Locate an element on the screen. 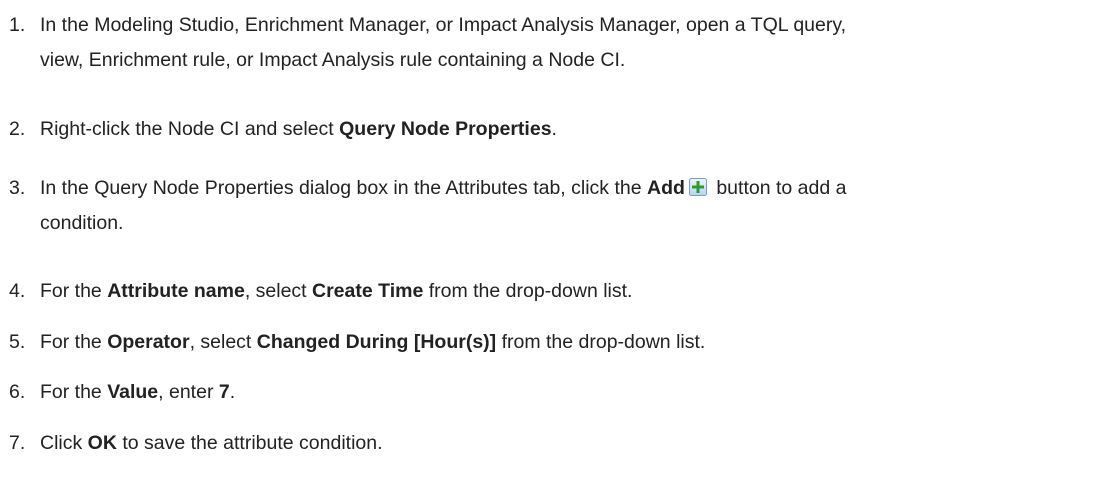  step-number: 7. is located at coordinates (17, 443).